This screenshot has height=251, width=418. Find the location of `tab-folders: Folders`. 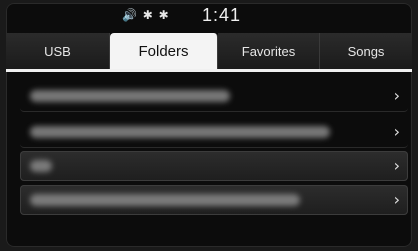

tab-folders: Folders is located at coordinates (164, 51).